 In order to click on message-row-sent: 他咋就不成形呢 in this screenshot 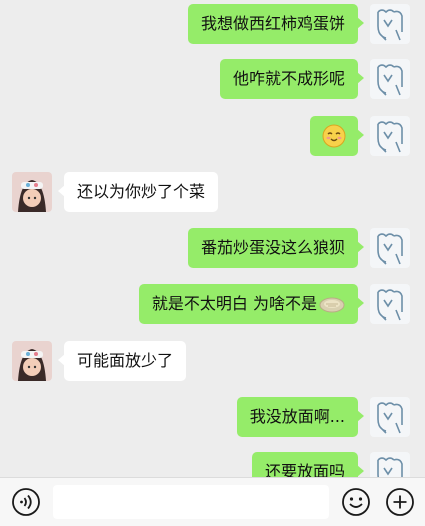, I will do `click(314, 79)`.